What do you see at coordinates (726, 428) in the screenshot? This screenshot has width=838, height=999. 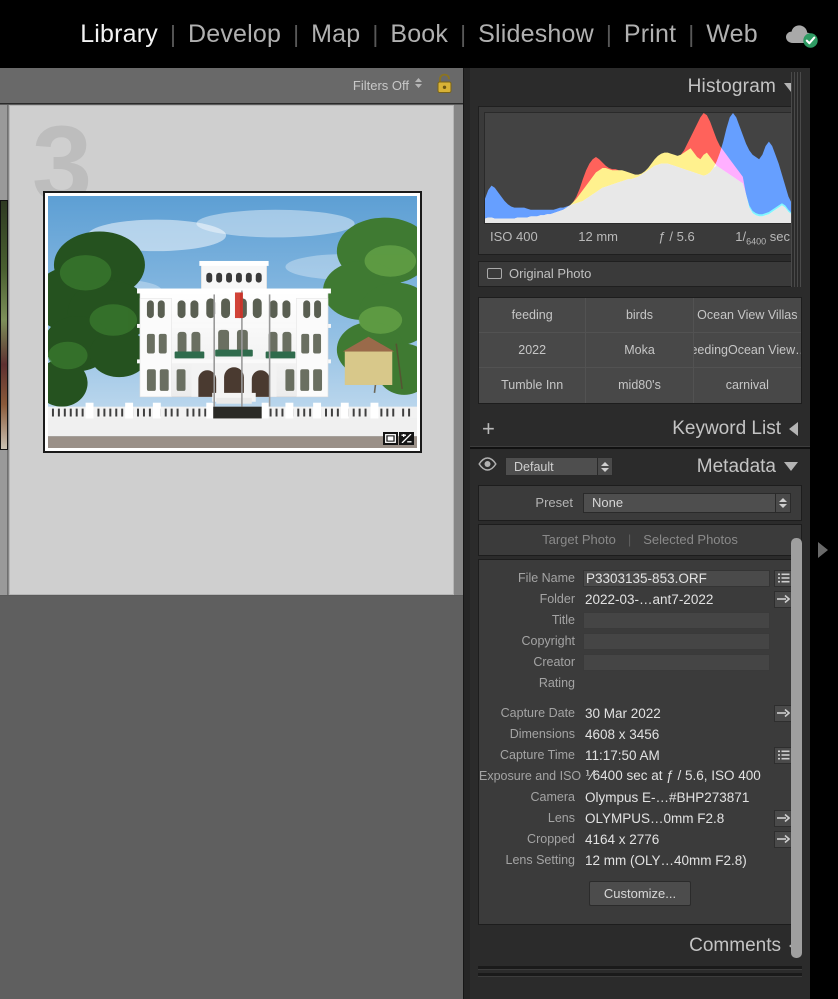 I see `keyword-list-title: Keyword List` at bounding box center [726, 428].